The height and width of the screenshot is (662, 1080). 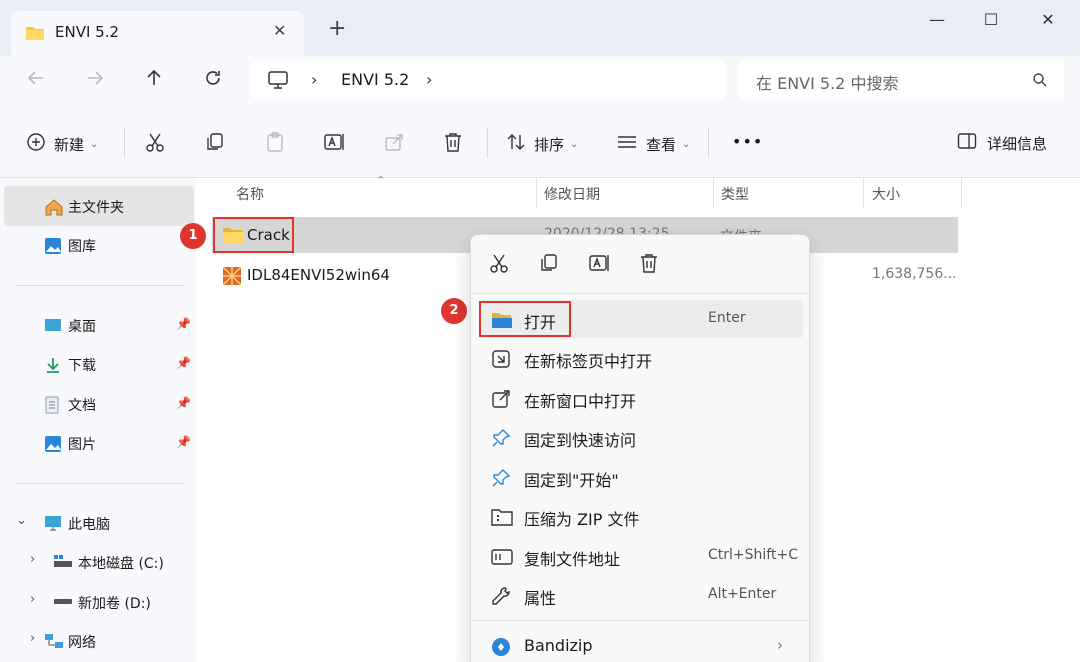 What do you see at coordinates (99, 562) in the screenshot?
I see `sidebar-item-drive-c: › 本地磁盘 (C:)` at bounding box center [99, 562].